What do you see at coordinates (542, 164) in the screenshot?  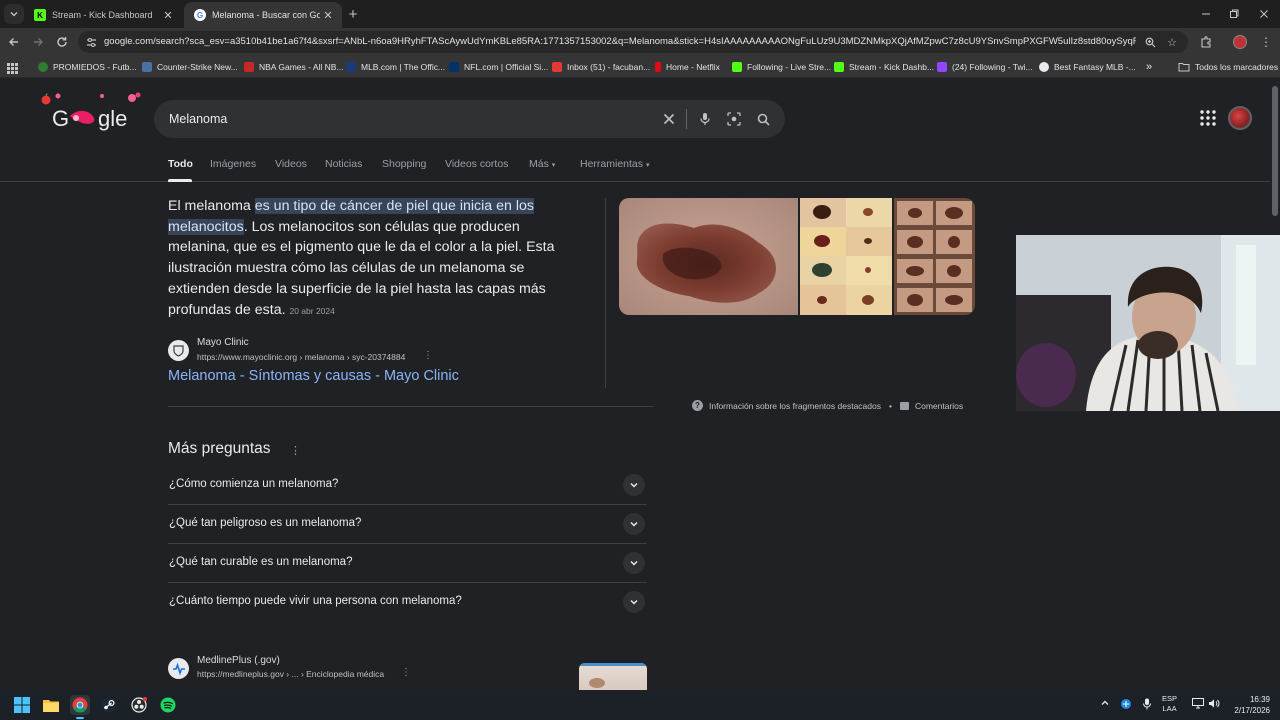 I see `tab-mas: Más ▾` at bounding box center [542, 164].